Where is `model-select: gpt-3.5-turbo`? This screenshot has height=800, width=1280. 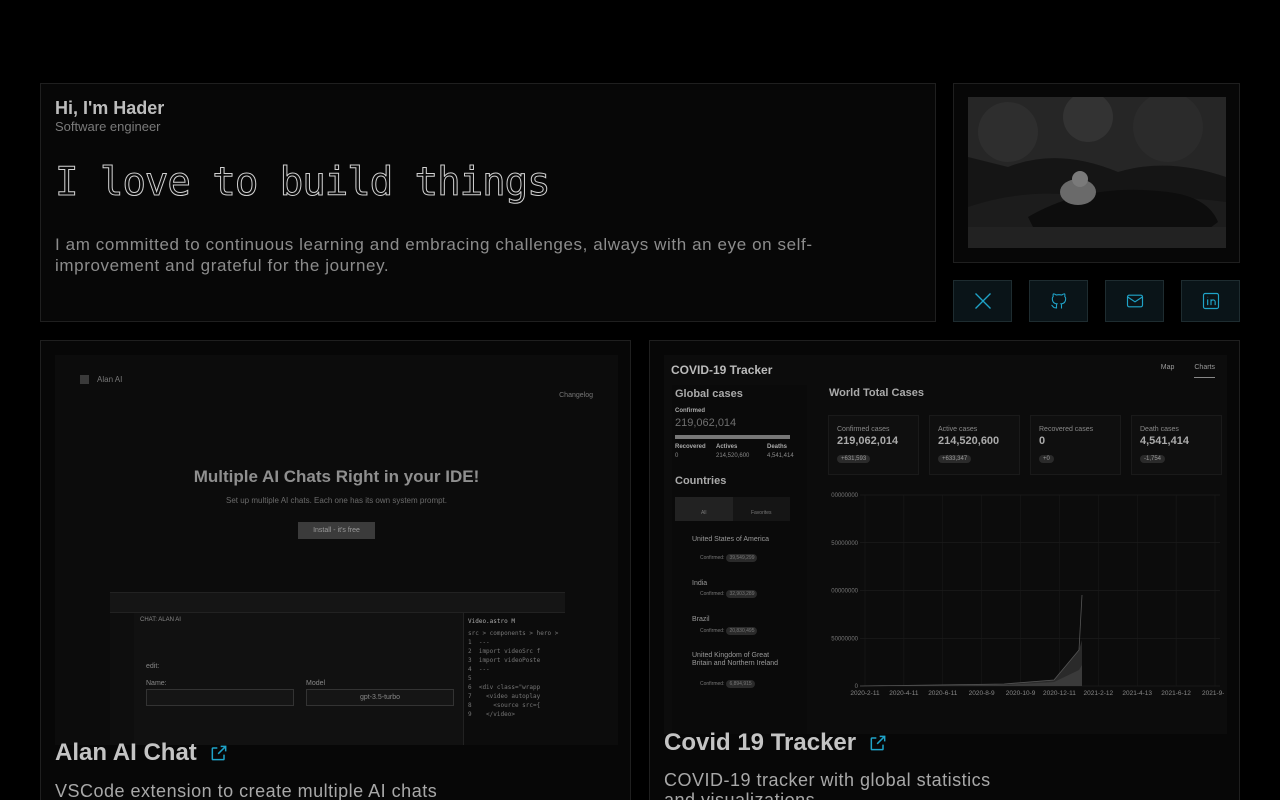 model-select: gpt-3.5-turbo is located at coordinates (380, 697).